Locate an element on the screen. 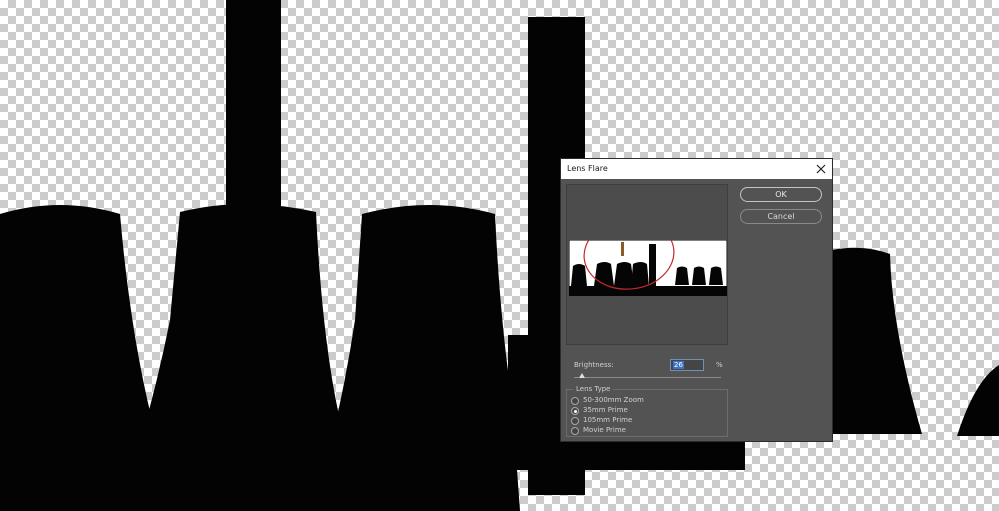  lens-option-label: 105mm Prime is located at coordinates (608, 420).